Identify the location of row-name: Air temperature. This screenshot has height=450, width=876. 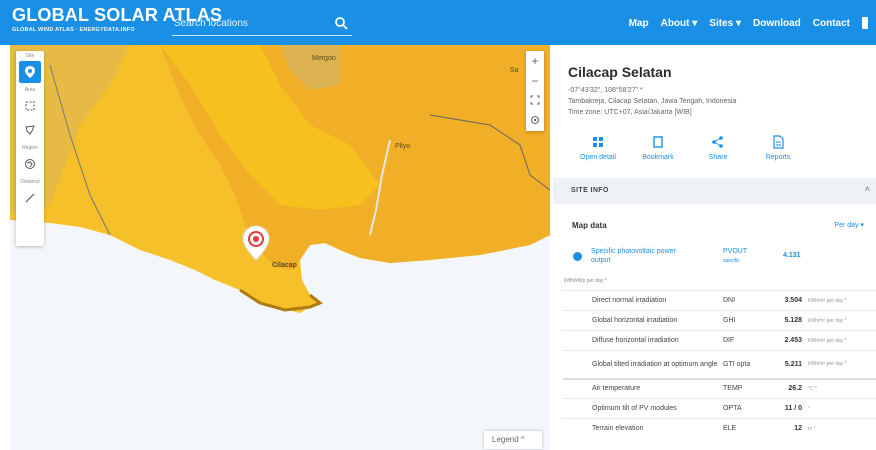
(643, 388).